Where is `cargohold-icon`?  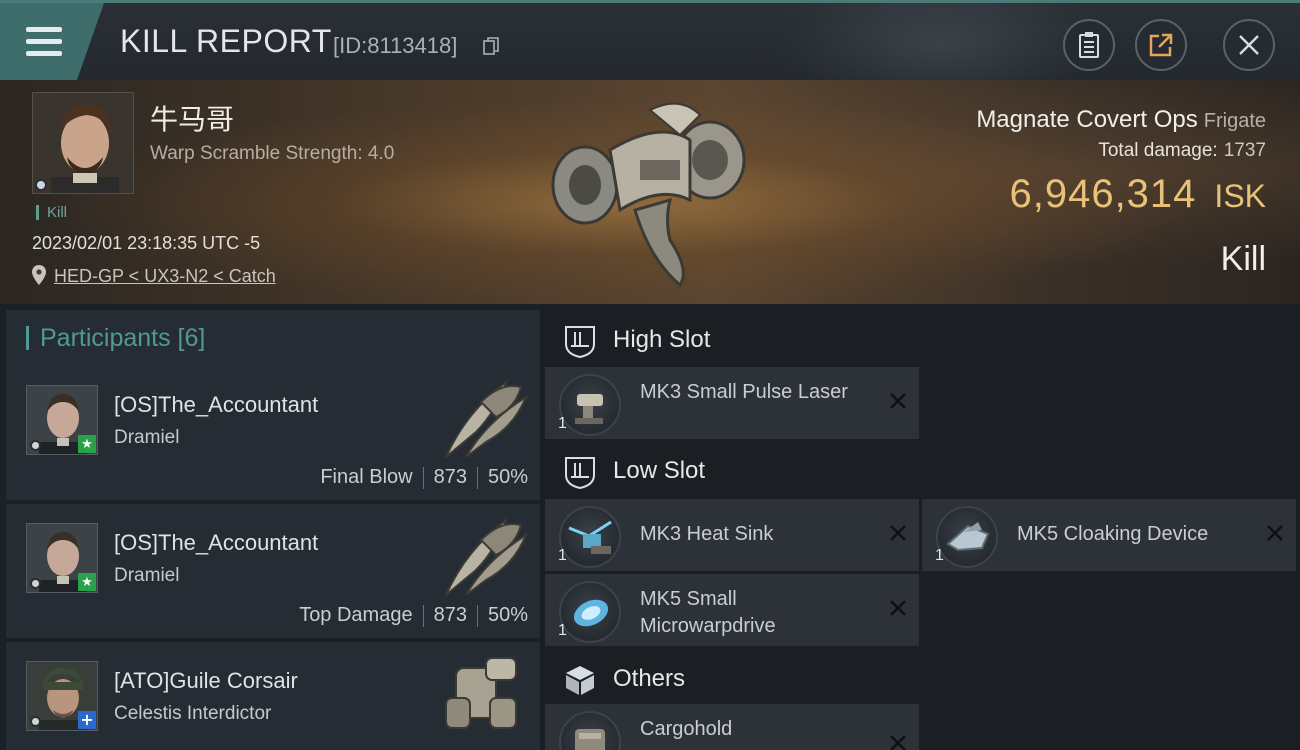
cargohold-icon is located at coordinates (590, 730).